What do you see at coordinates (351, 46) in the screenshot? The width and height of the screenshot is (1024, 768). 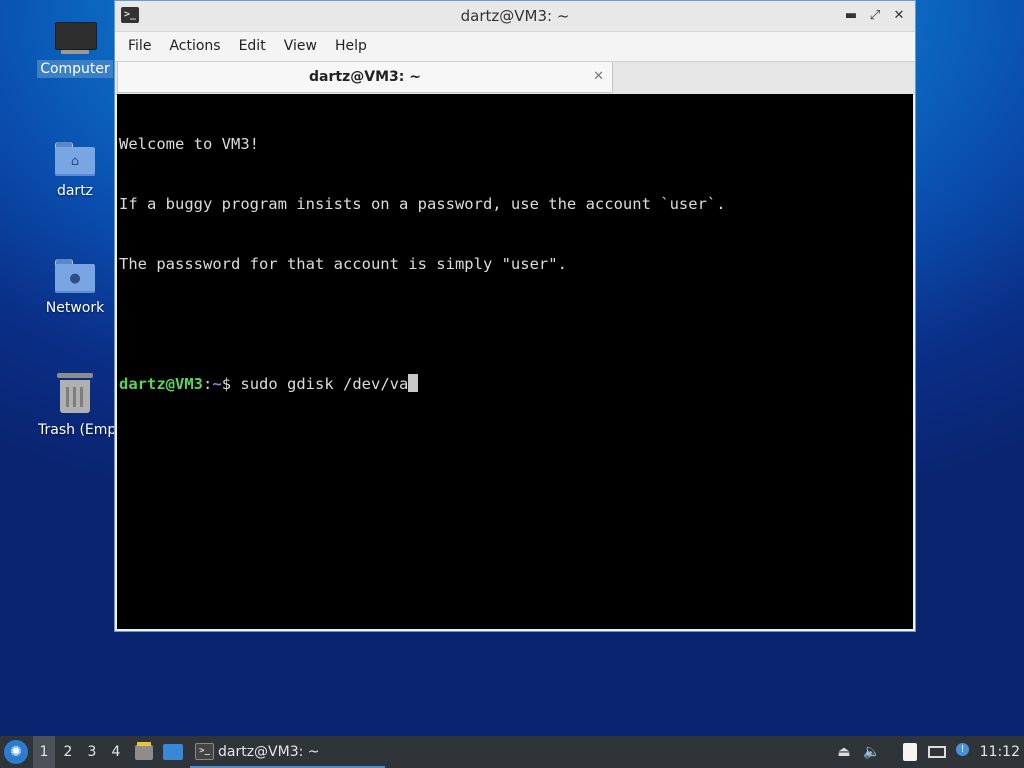 I see `menu-help: Help` at bounding box center [351, 46].